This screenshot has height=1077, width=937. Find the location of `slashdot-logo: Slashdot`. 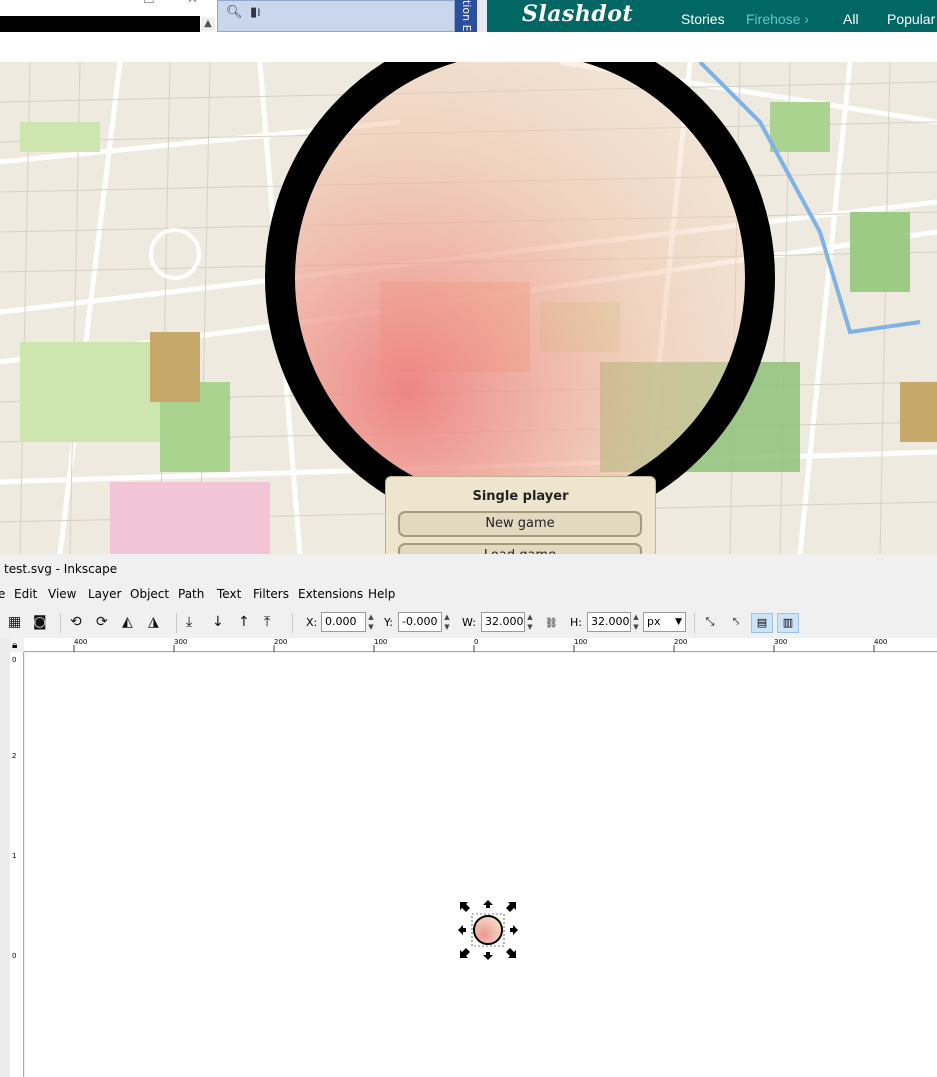

slashdot-logo: Slashdot is located at coordinates (577, 14).